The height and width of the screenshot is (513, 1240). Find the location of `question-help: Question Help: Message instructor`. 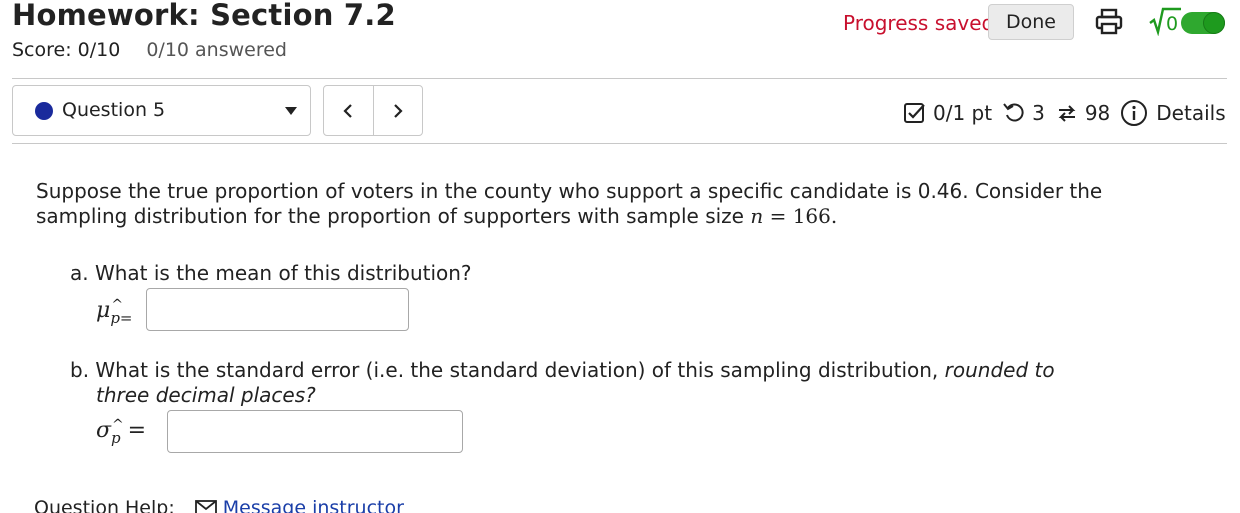

question-help: Question Help: Message instructor is located at coordinates (219, 505).